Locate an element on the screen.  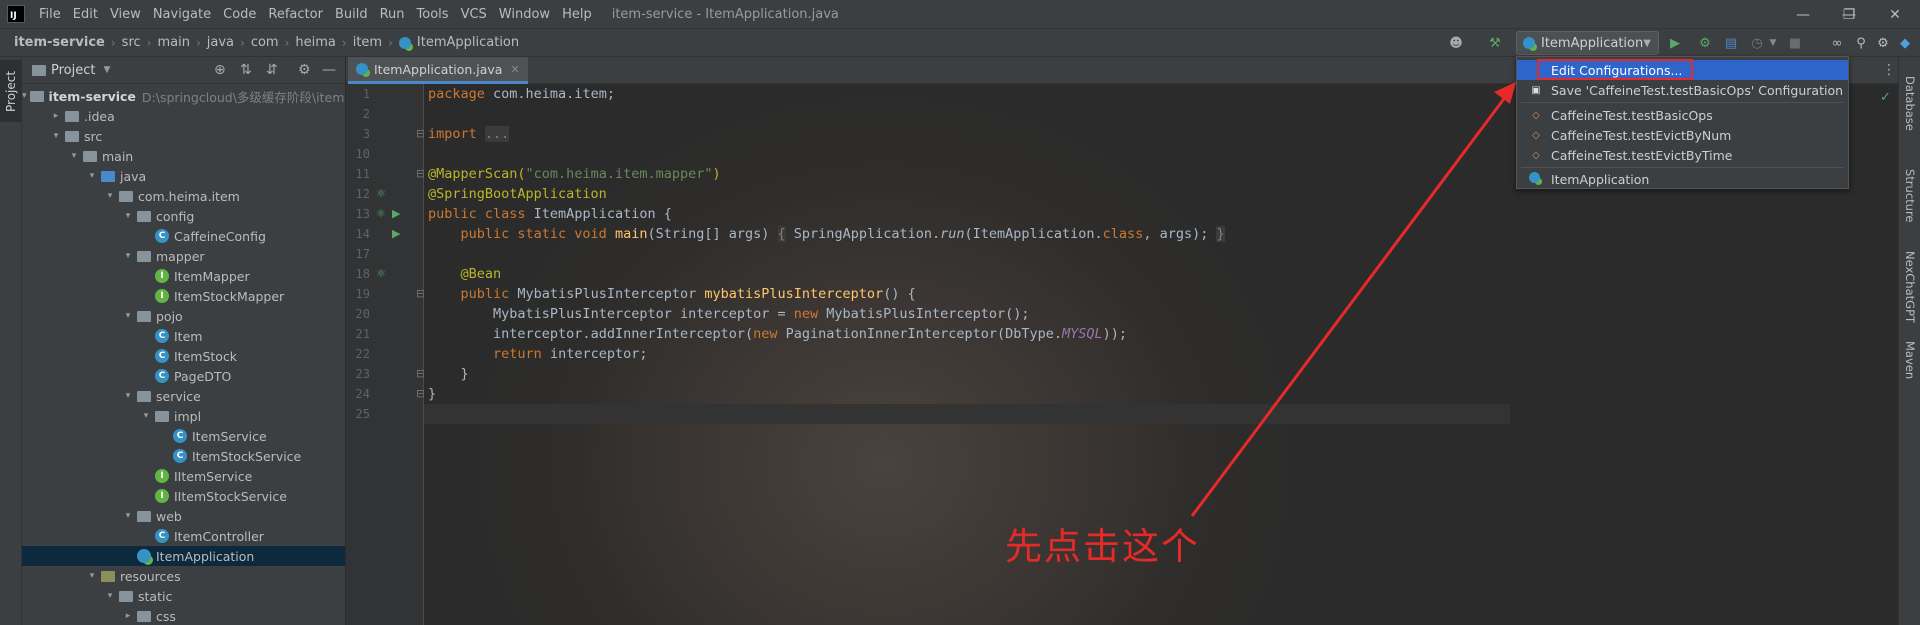
maximize-restore-icon: ❐ is located at coordinates (1849, 14).